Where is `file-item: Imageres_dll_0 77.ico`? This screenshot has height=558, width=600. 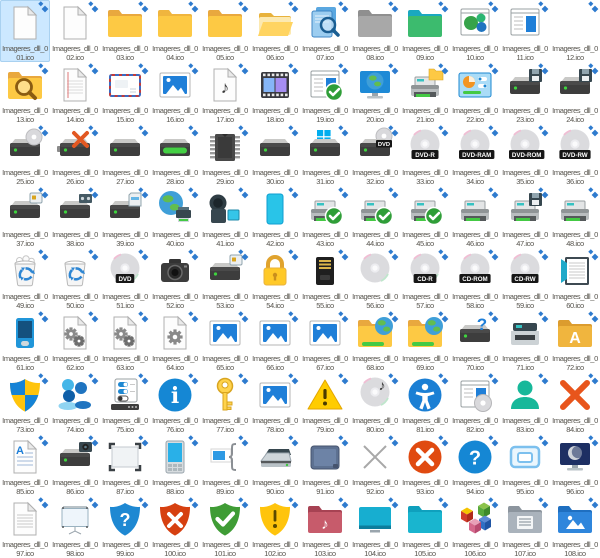
file-item: Imageres_dll_0 77.ico is located at coordinates (225, 403).